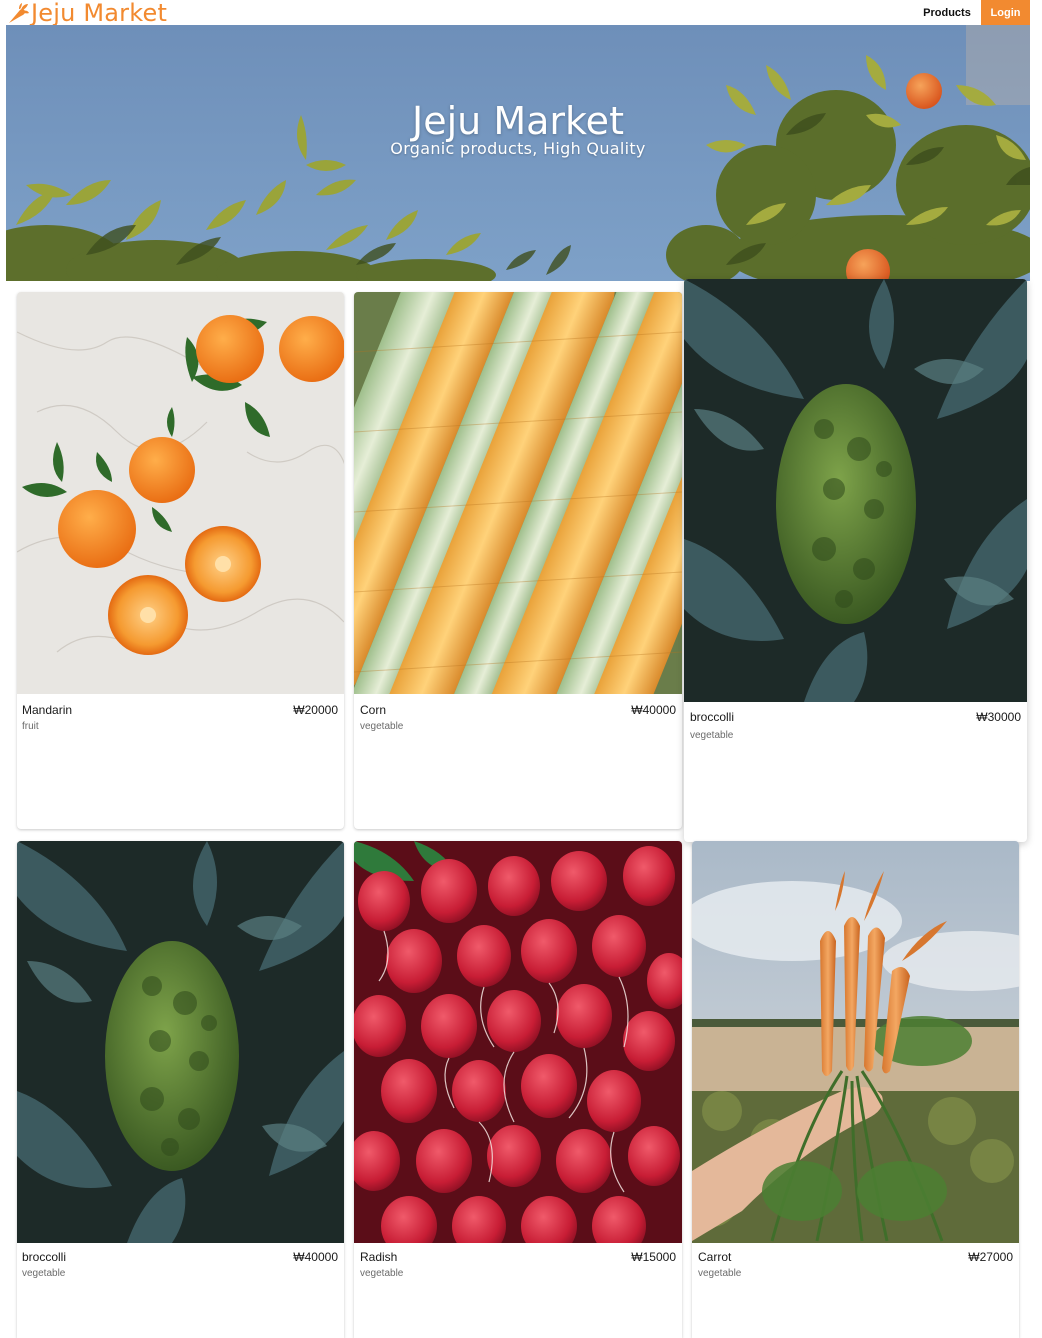 The image size is (1042, 1338). Describe the element at coordinates (180, 493) in the screenshot. I see `mandarin-photo` at that location.